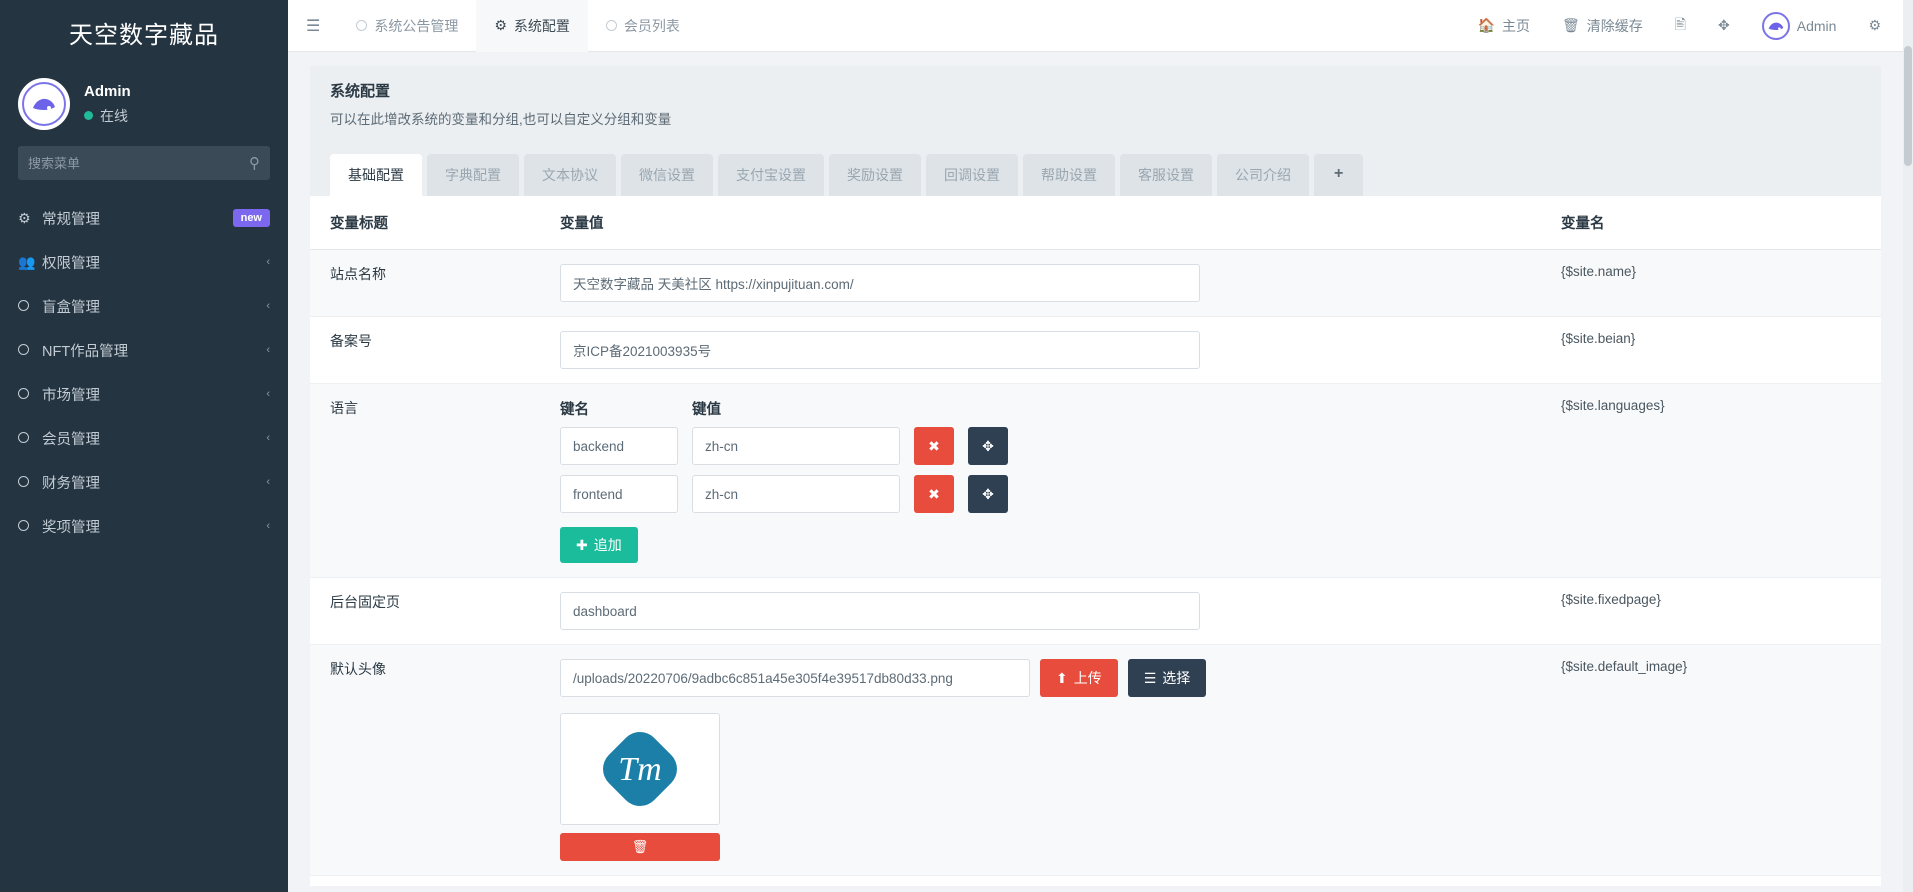 This screenshot has height=892, width=1913. I want to click on fullscreen-icon: ✥, so click(1724, 25).